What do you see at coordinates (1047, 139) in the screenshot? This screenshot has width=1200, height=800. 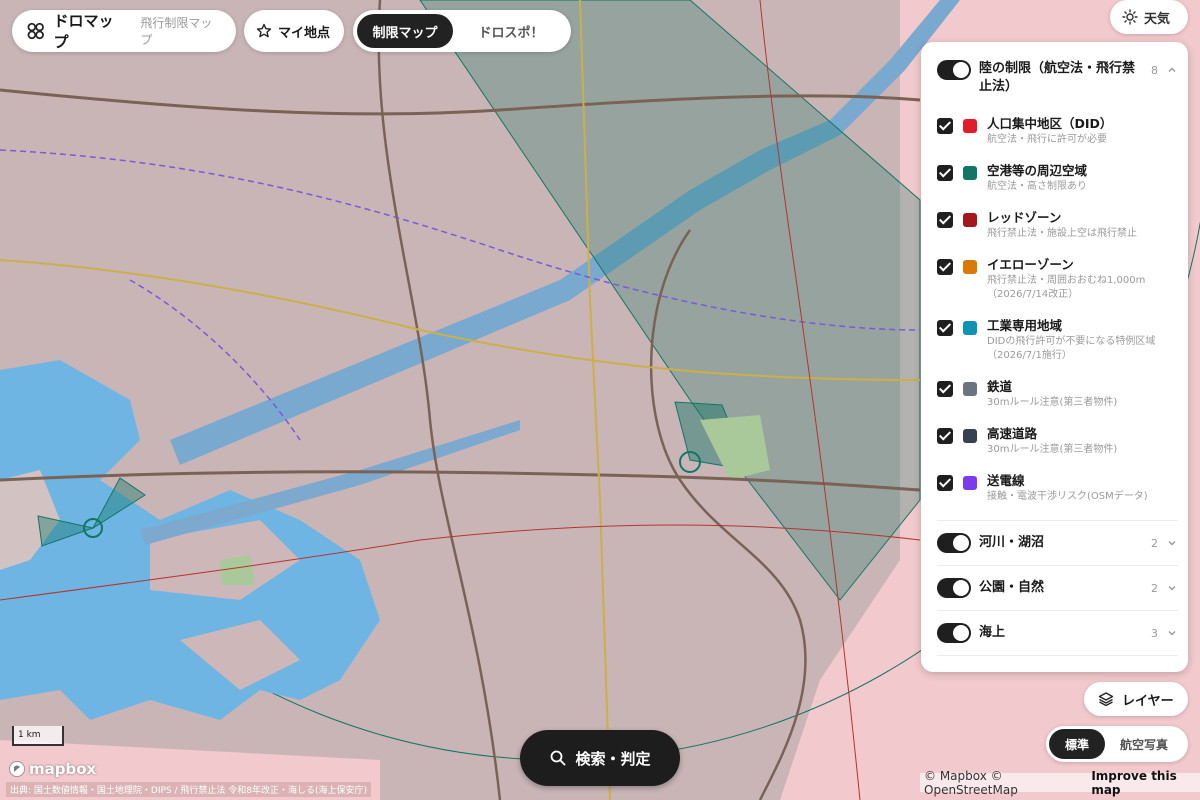 I see `layer-desc: 航空法・飛行に許可が必要` at bounding box center [1047, 139].